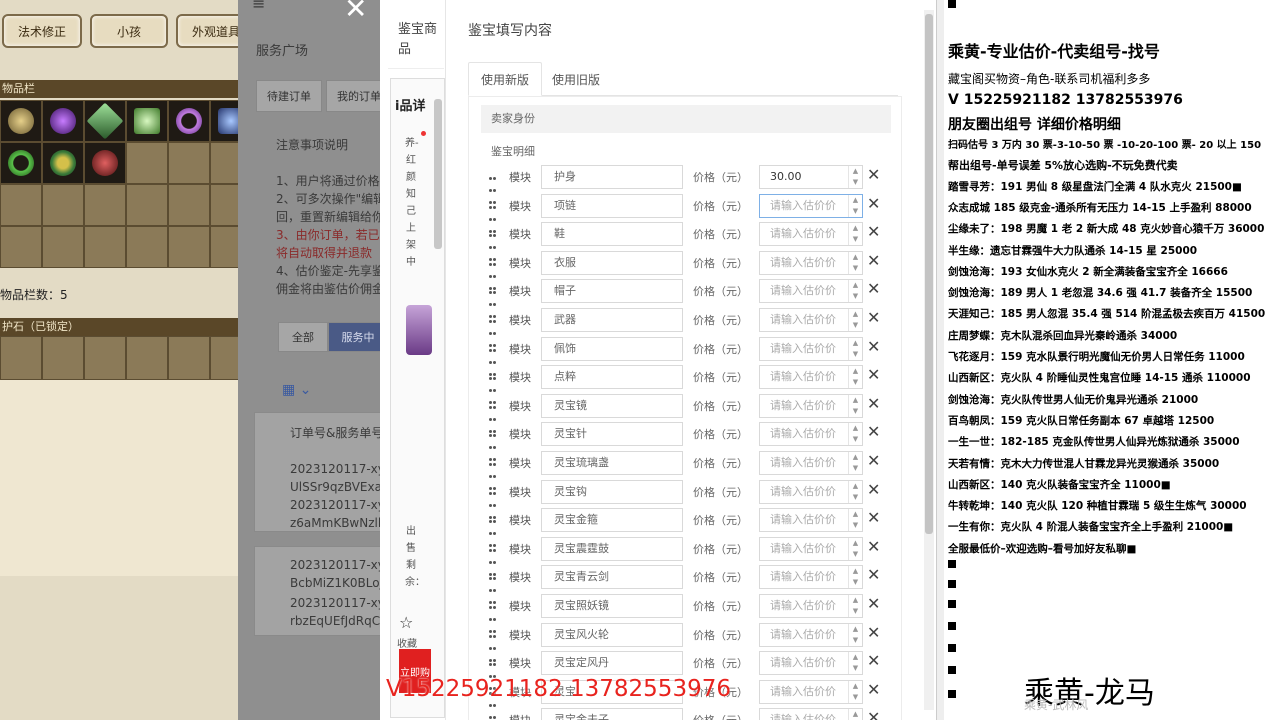  I want to click on module-name-field: 灵宝震霆鼓, so click(612, 548).